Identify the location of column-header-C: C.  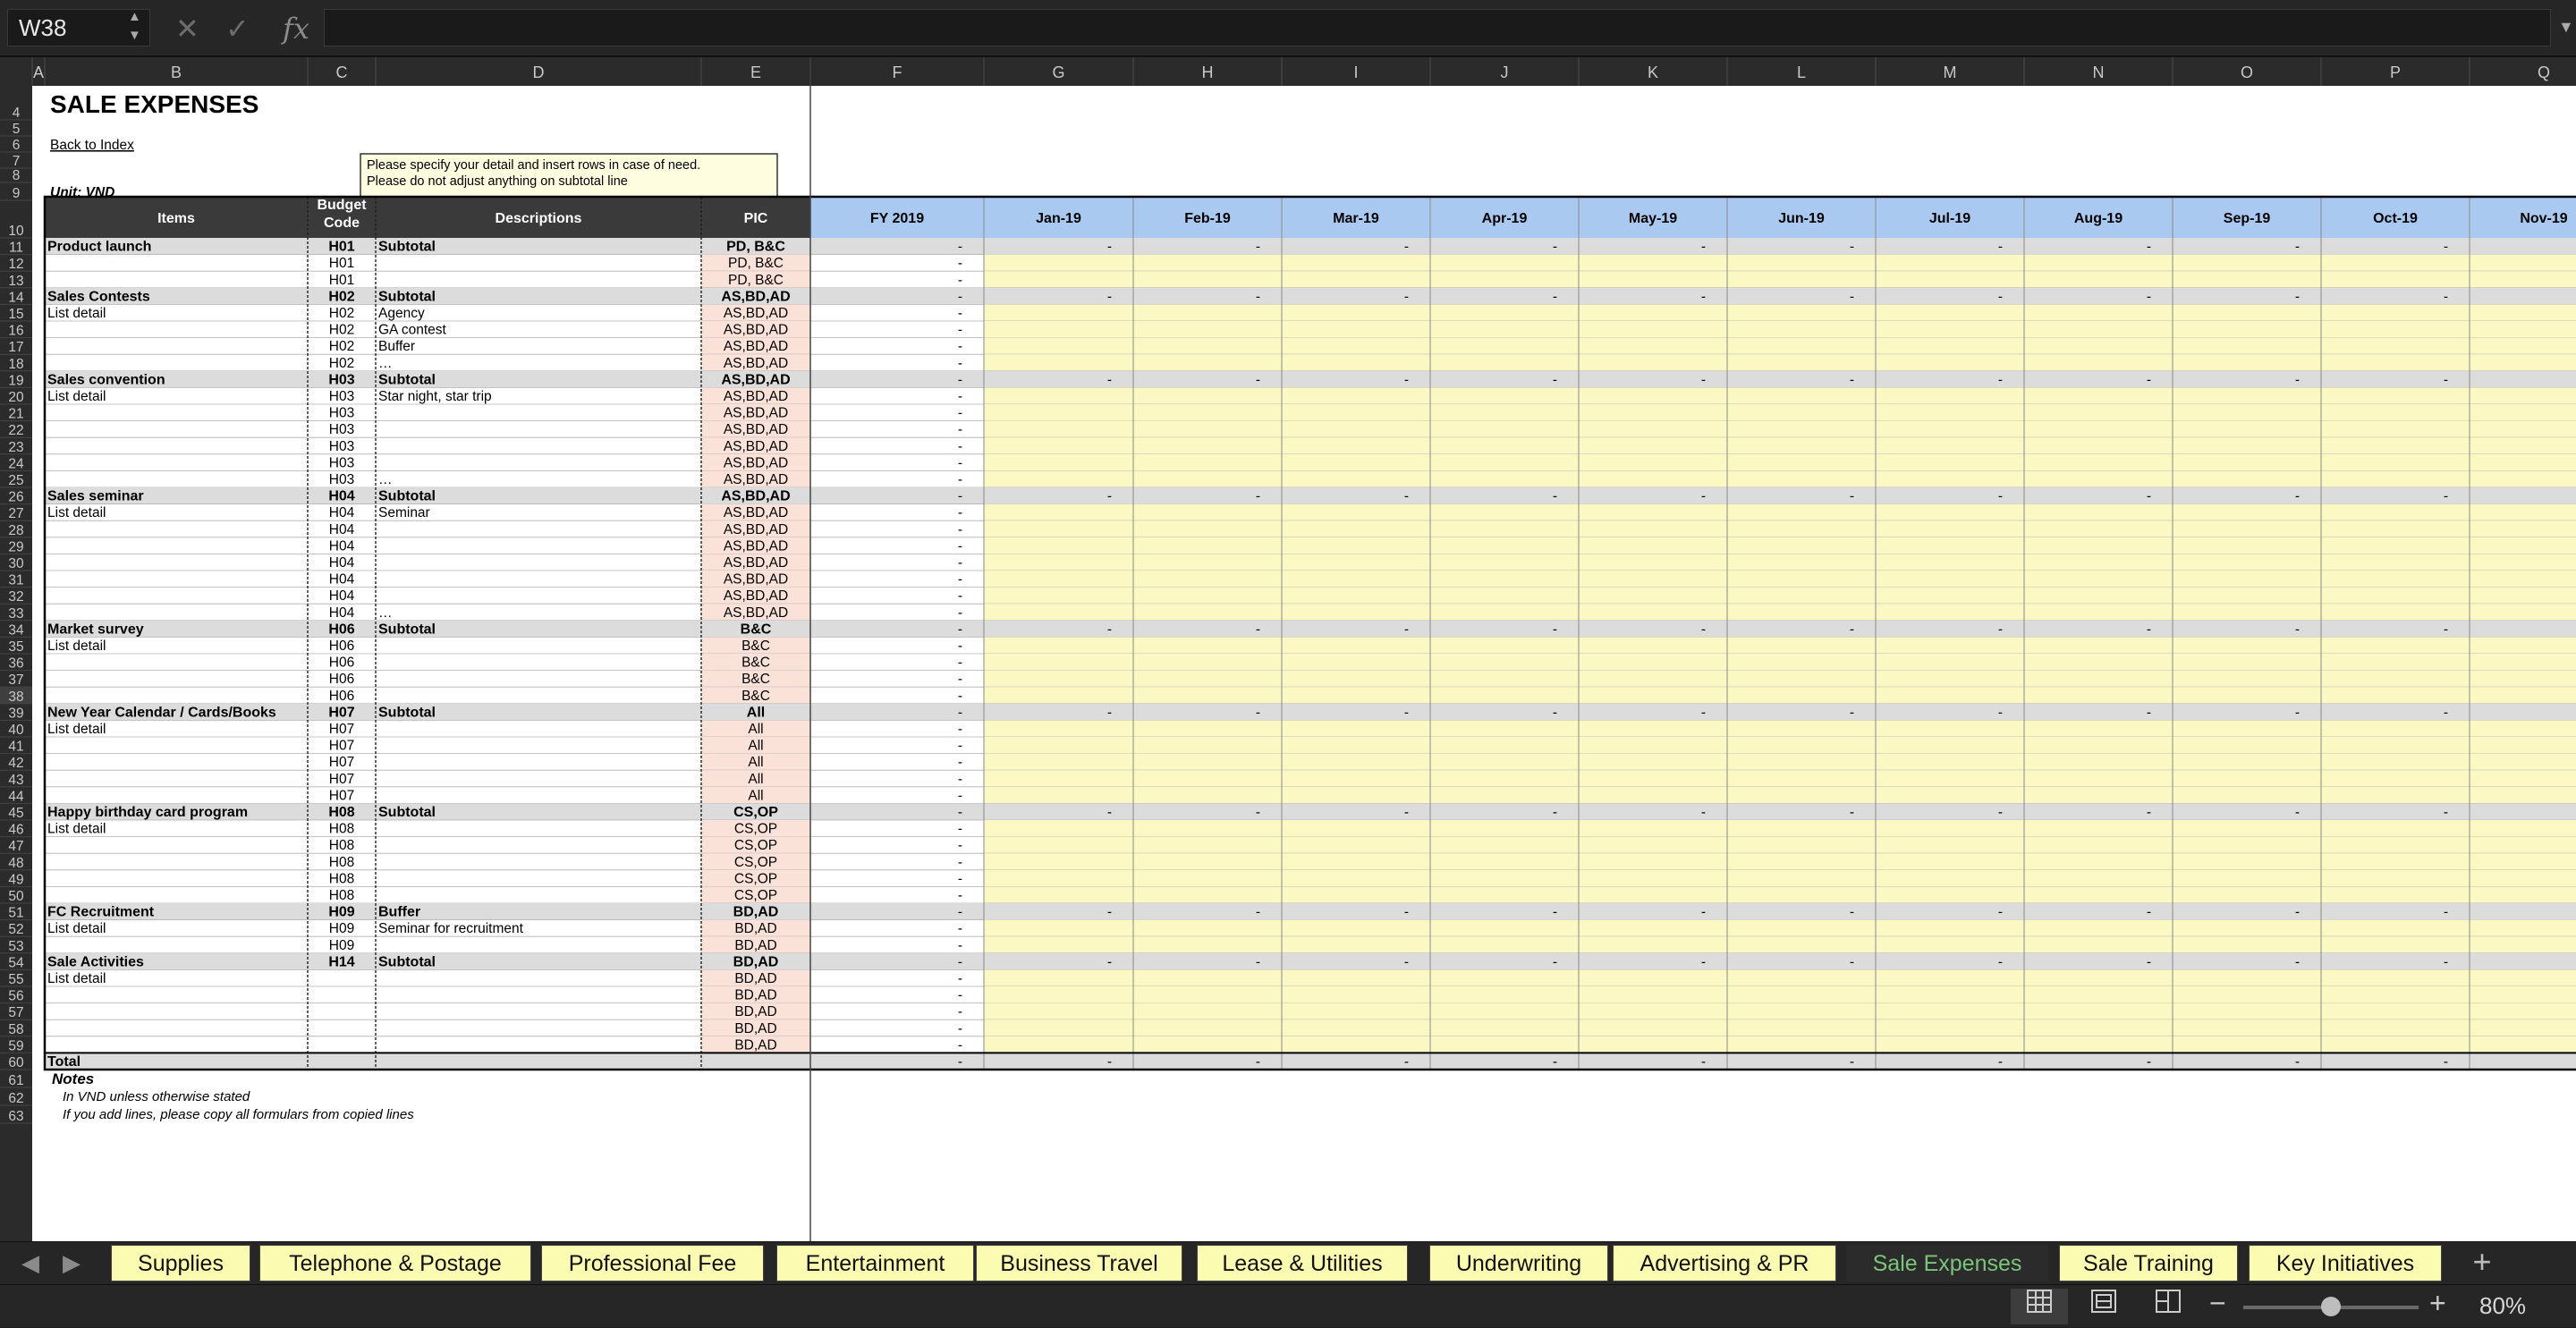
(342, 72).